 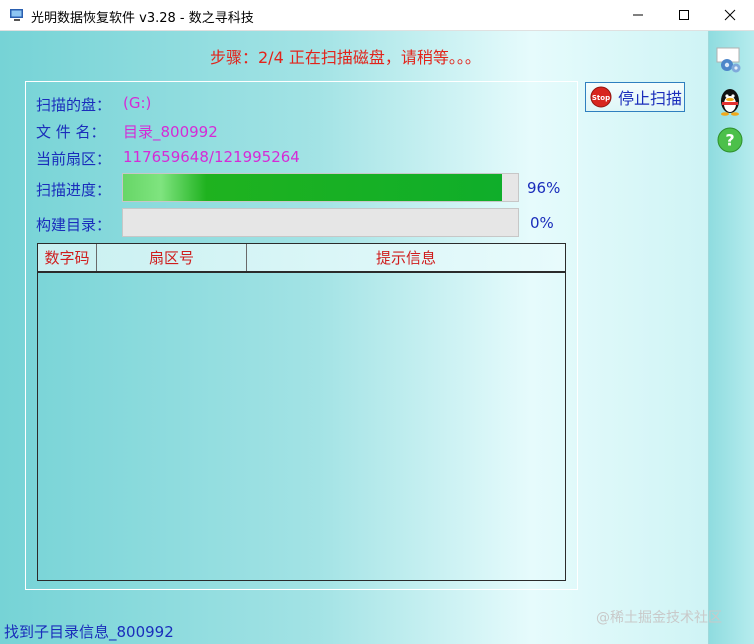 I want to click on minimize-icon, so click(x=638, y=15).